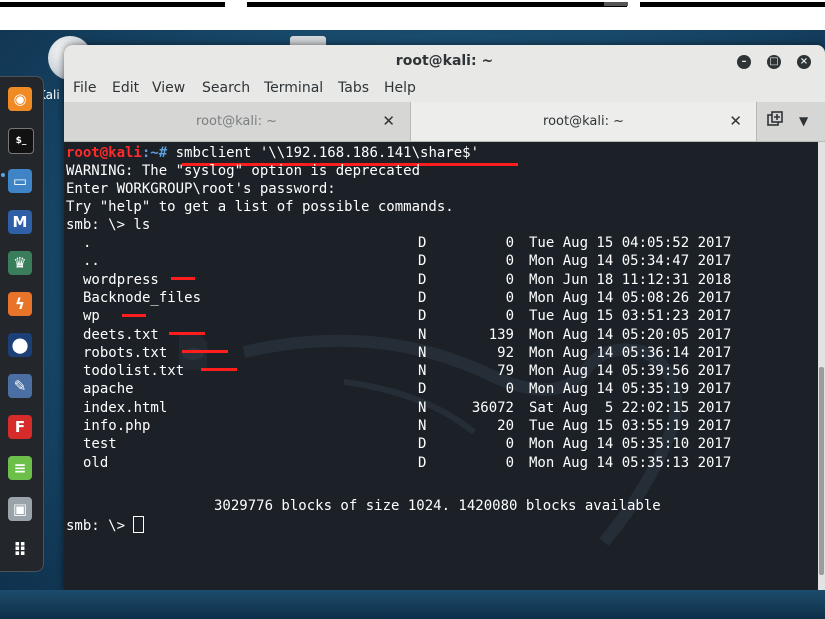 The height and width of the screenshot is (619, 825). What do you see at coordinates (630, 279) in the screenshot?
I see `listing-date: Mon Jun 18 11:12:31 2018` at bounding box center [630, 279].